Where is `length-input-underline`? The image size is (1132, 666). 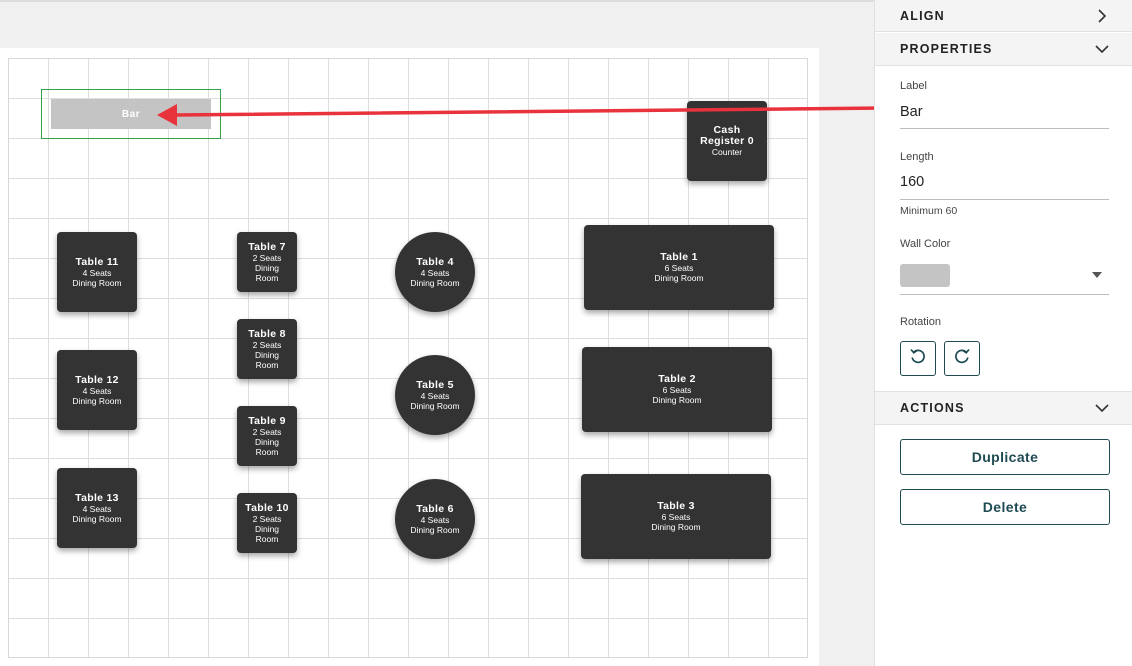
length-input-underline is located at coordinates (1004, 199).